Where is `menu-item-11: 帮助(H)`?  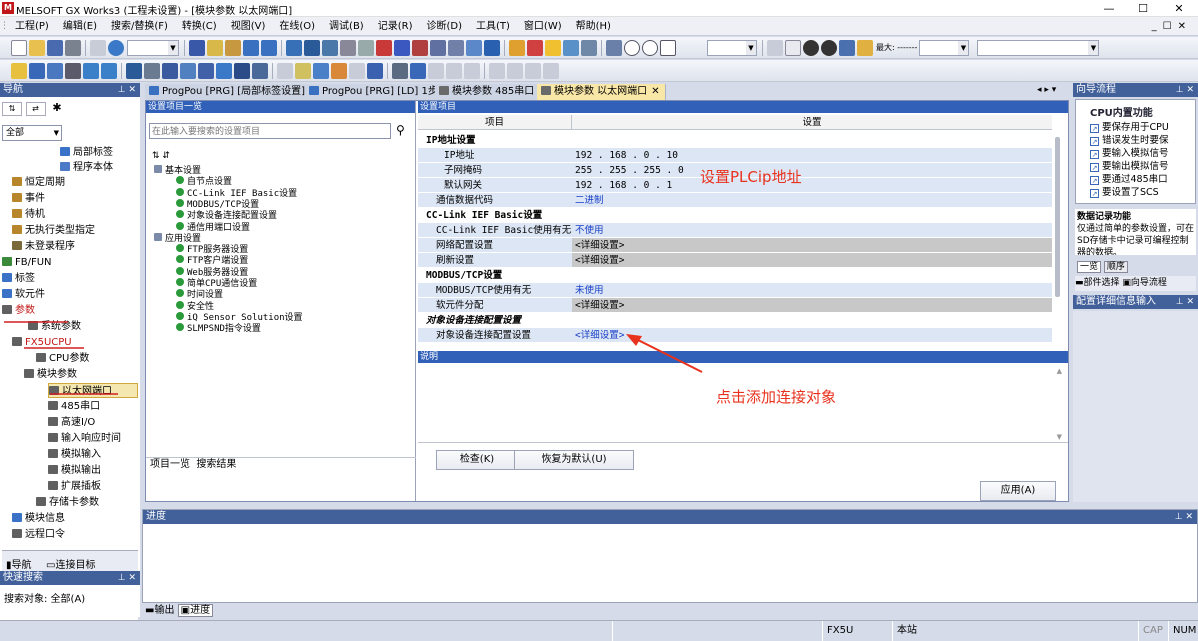
menu-item-11: 帮助(H) is located at coordinates (593, 26).